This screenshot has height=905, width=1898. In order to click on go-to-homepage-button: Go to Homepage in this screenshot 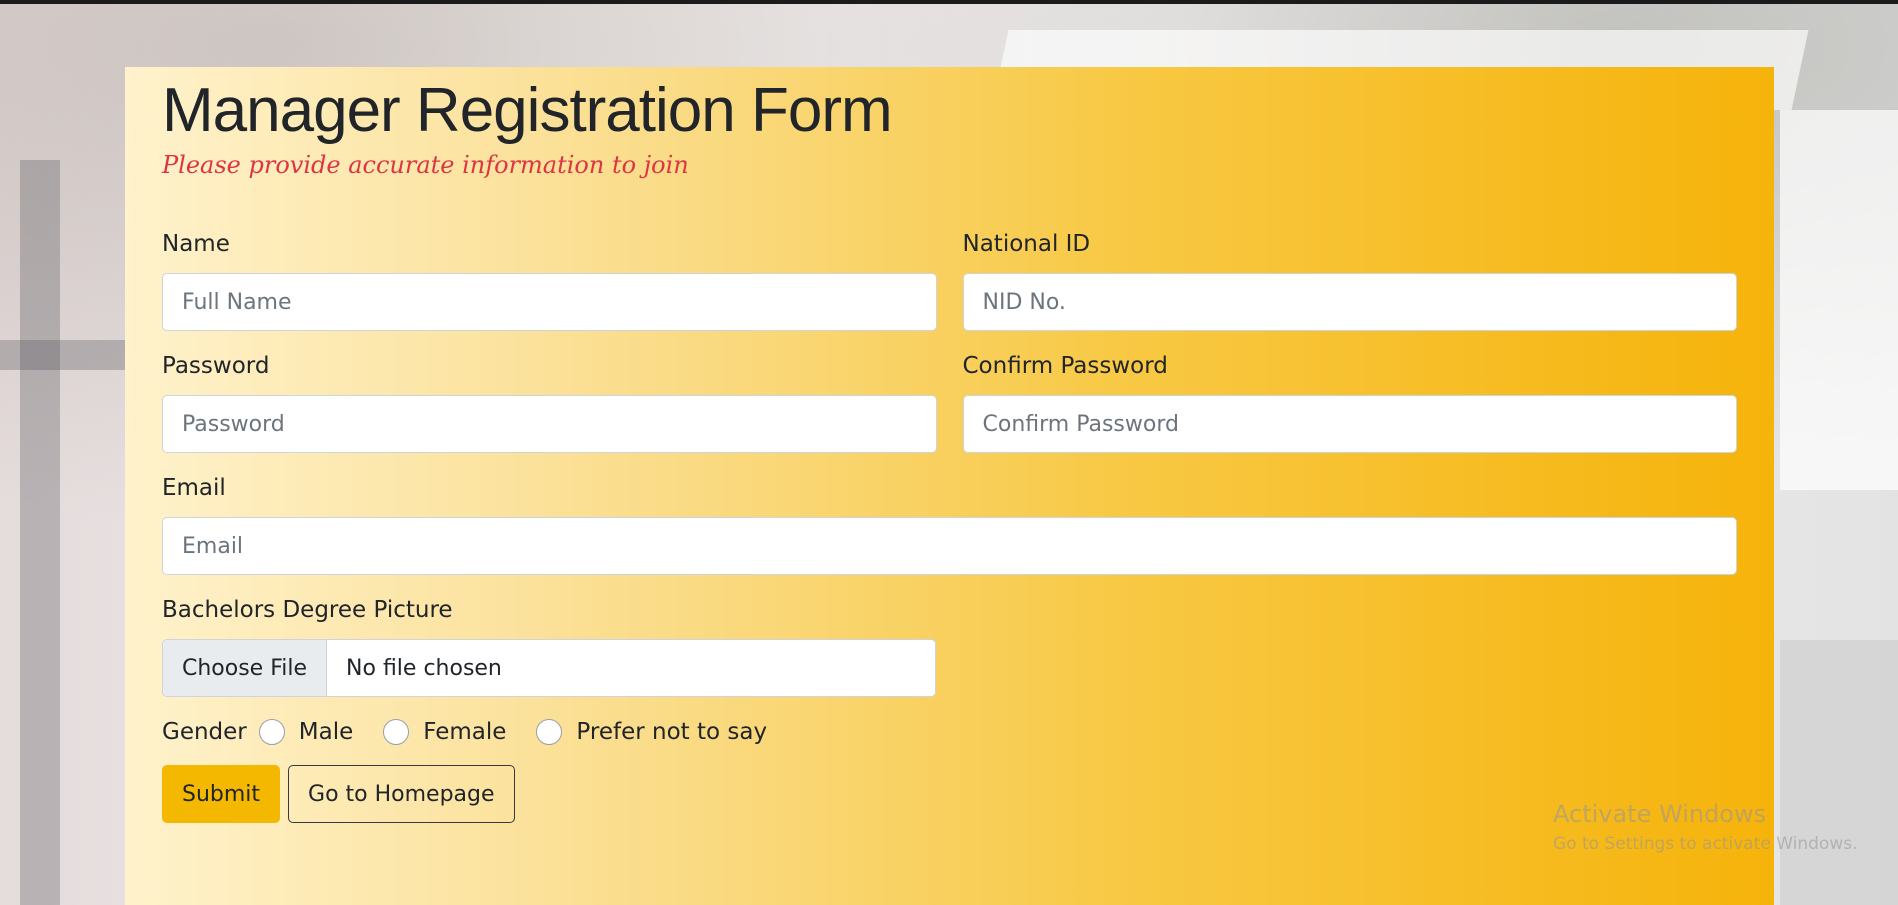, I will do `click(401, 794)`.